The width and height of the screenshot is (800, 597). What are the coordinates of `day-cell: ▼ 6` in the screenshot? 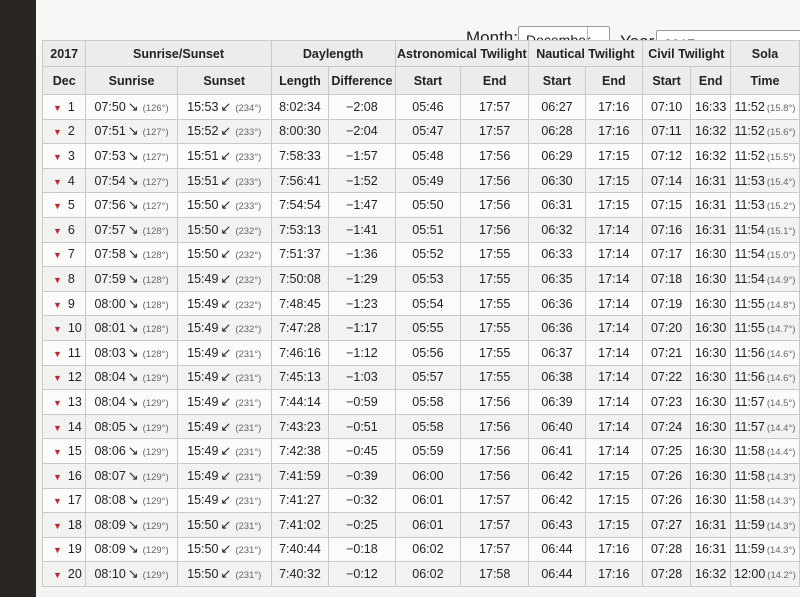 It's located at (64, 229).